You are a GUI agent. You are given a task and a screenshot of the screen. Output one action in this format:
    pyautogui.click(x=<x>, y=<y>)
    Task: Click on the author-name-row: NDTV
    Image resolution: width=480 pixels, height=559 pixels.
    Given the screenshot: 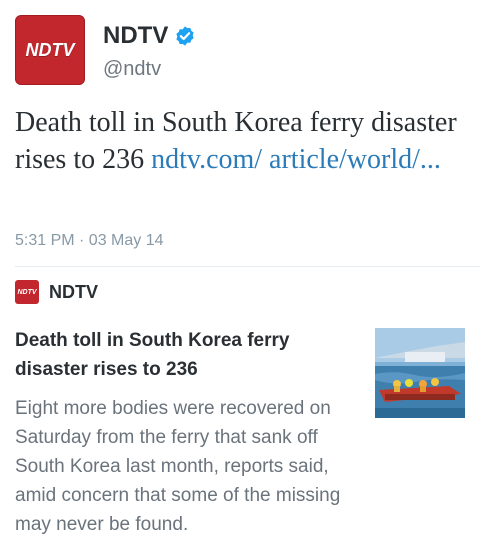 What is the action you would take?
    pyautogui.click(x=149, y=36)
    